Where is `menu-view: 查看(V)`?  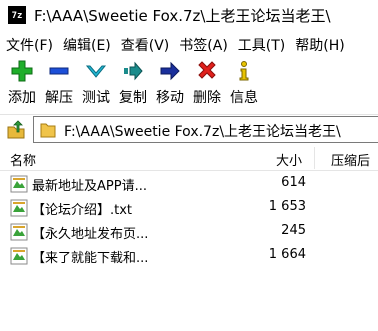 menu-view: 查看(V) is located at coordinates (144, 45).